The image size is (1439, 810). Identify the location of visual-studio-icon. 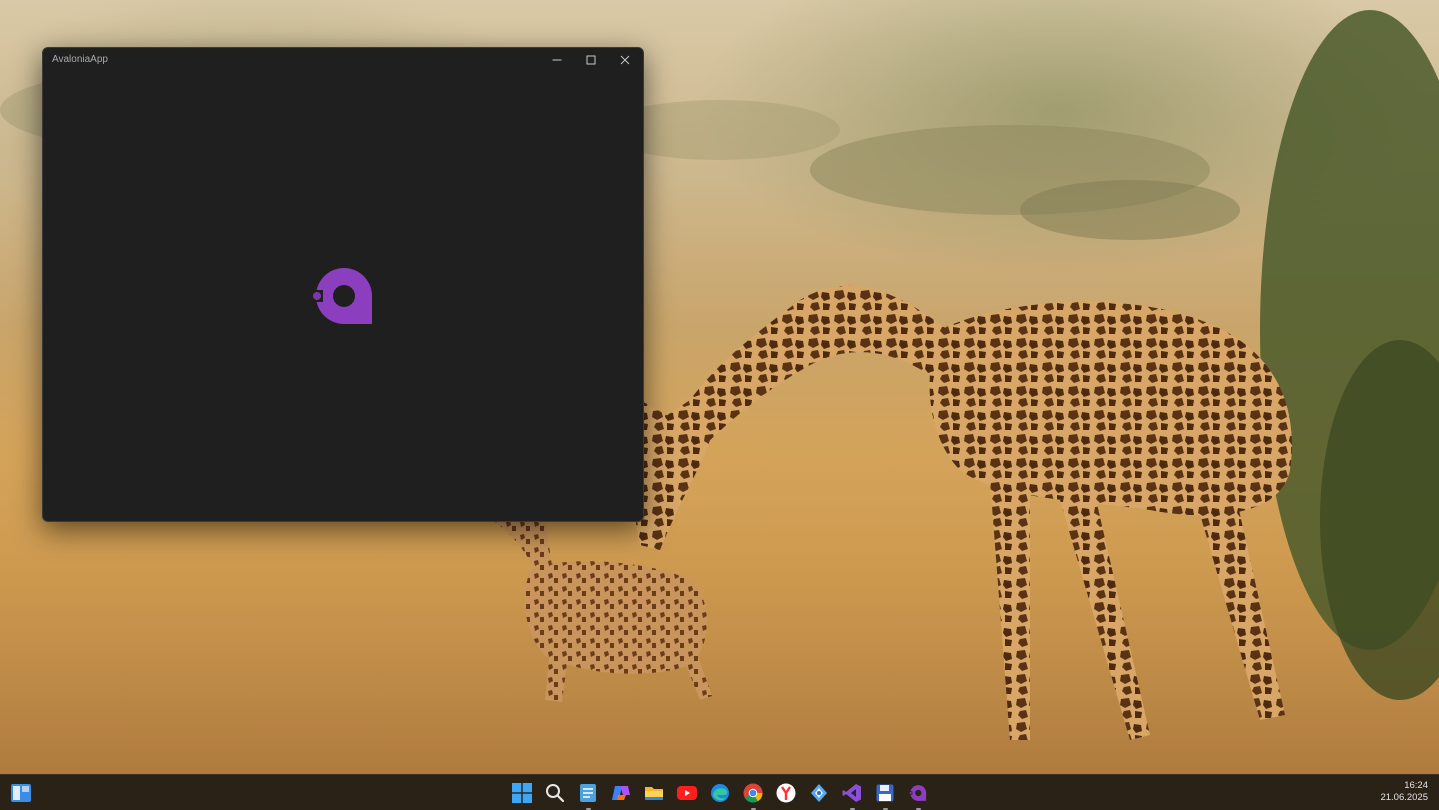
(851, 793).